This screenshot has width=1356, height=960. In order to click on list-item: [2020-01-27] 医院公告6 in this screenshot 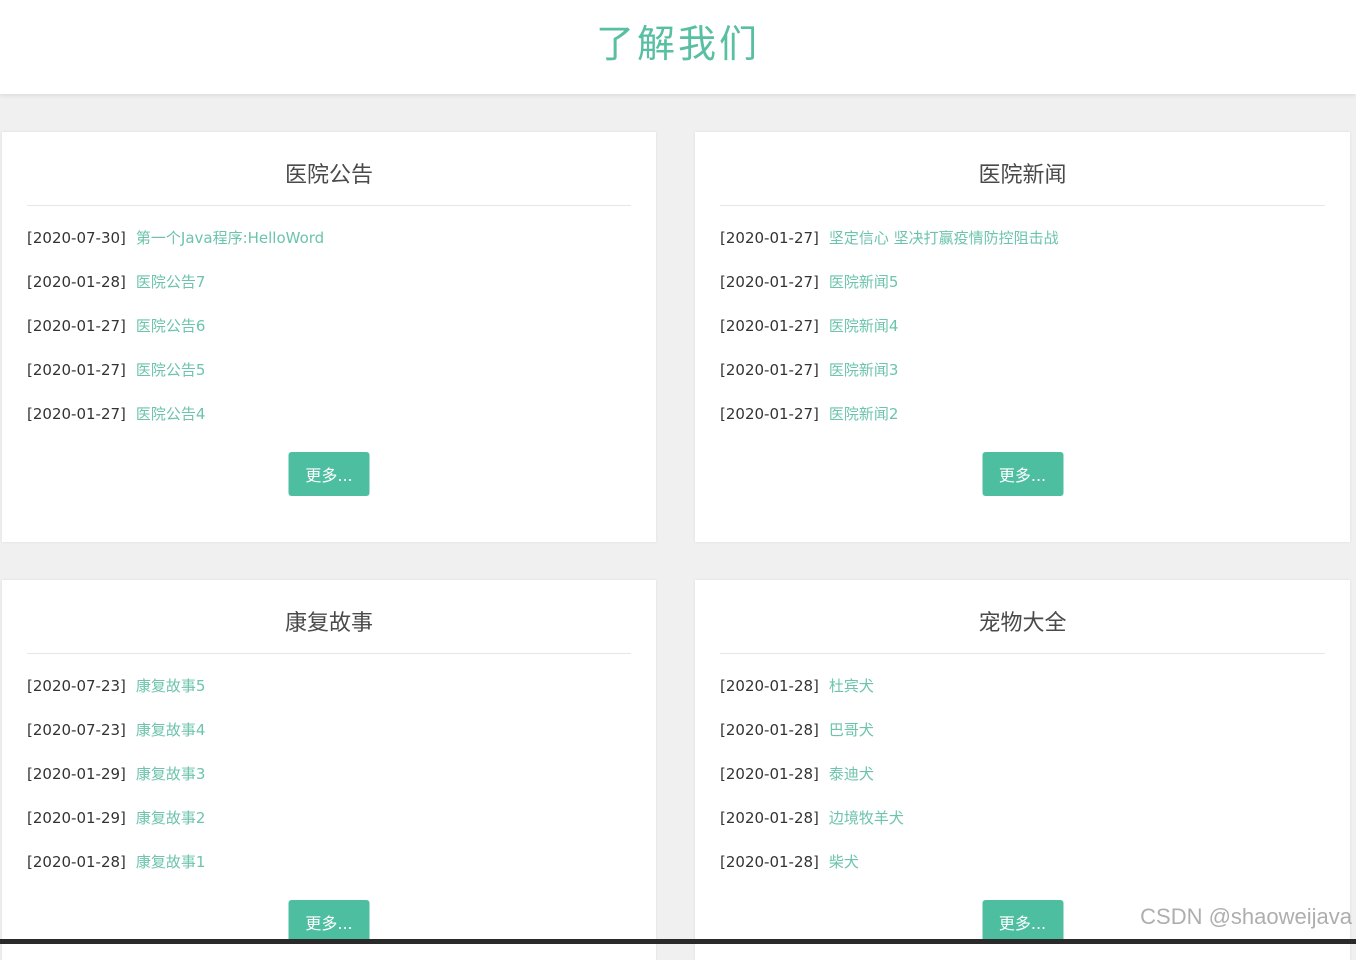, I will do `click(329, 326)`.